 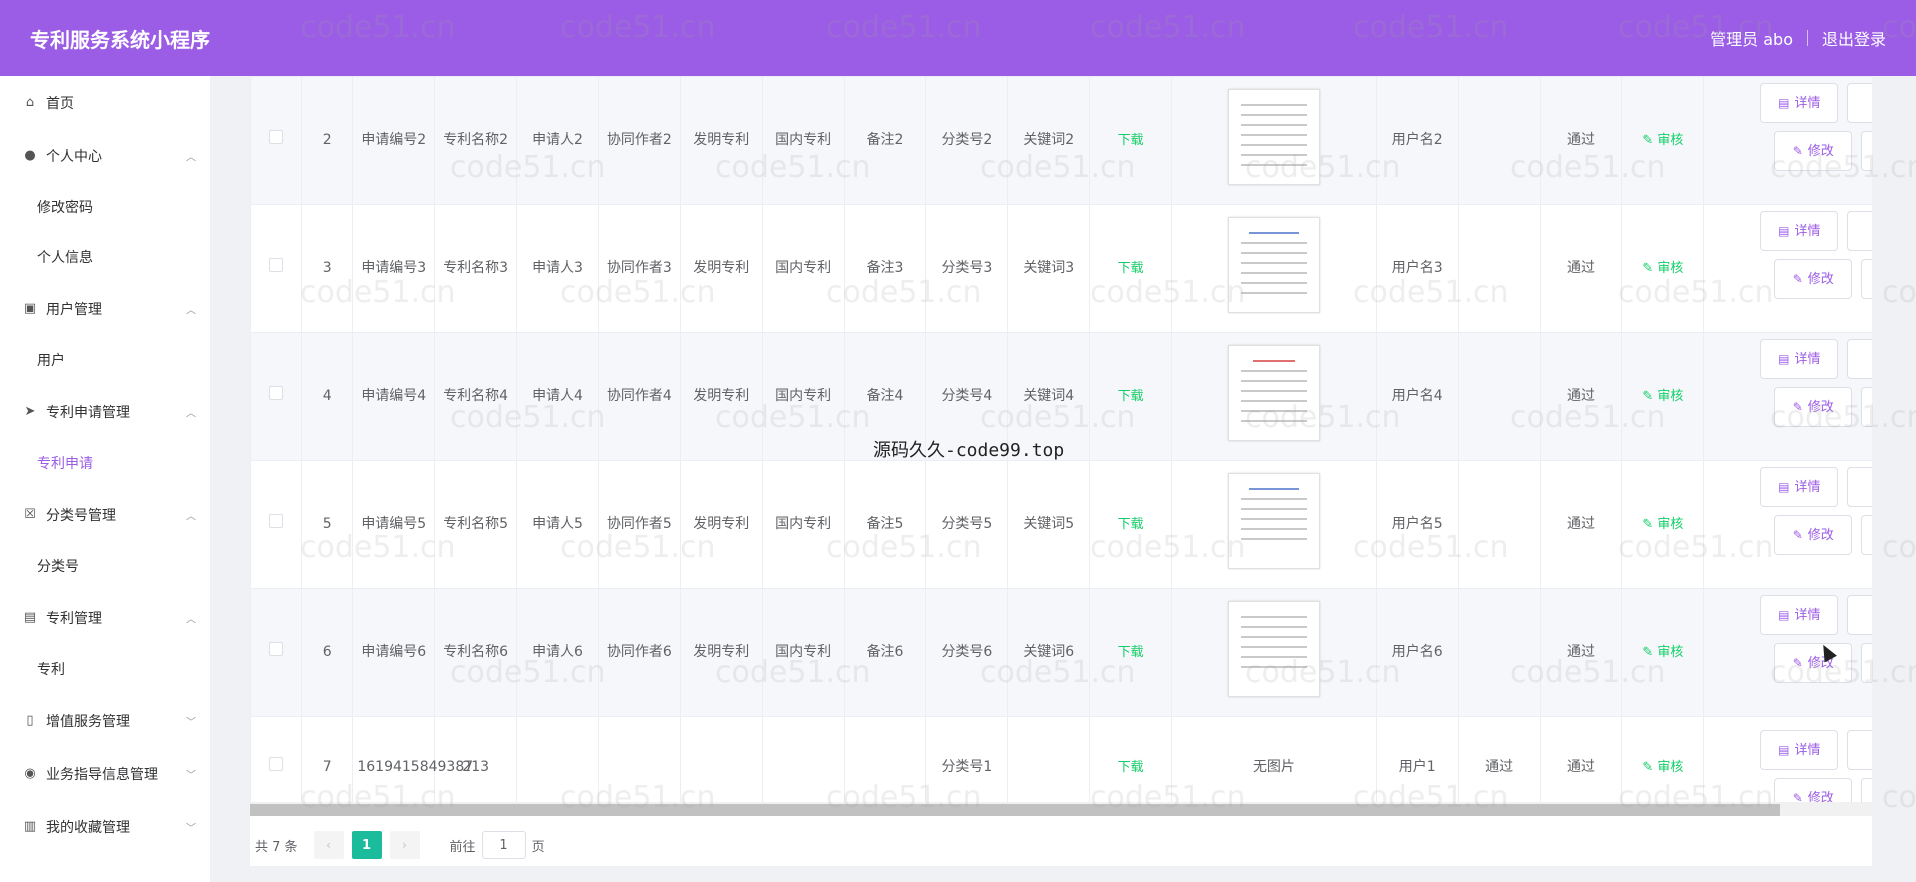 I want to click on goto-page-input, so click(x=503, y=845).